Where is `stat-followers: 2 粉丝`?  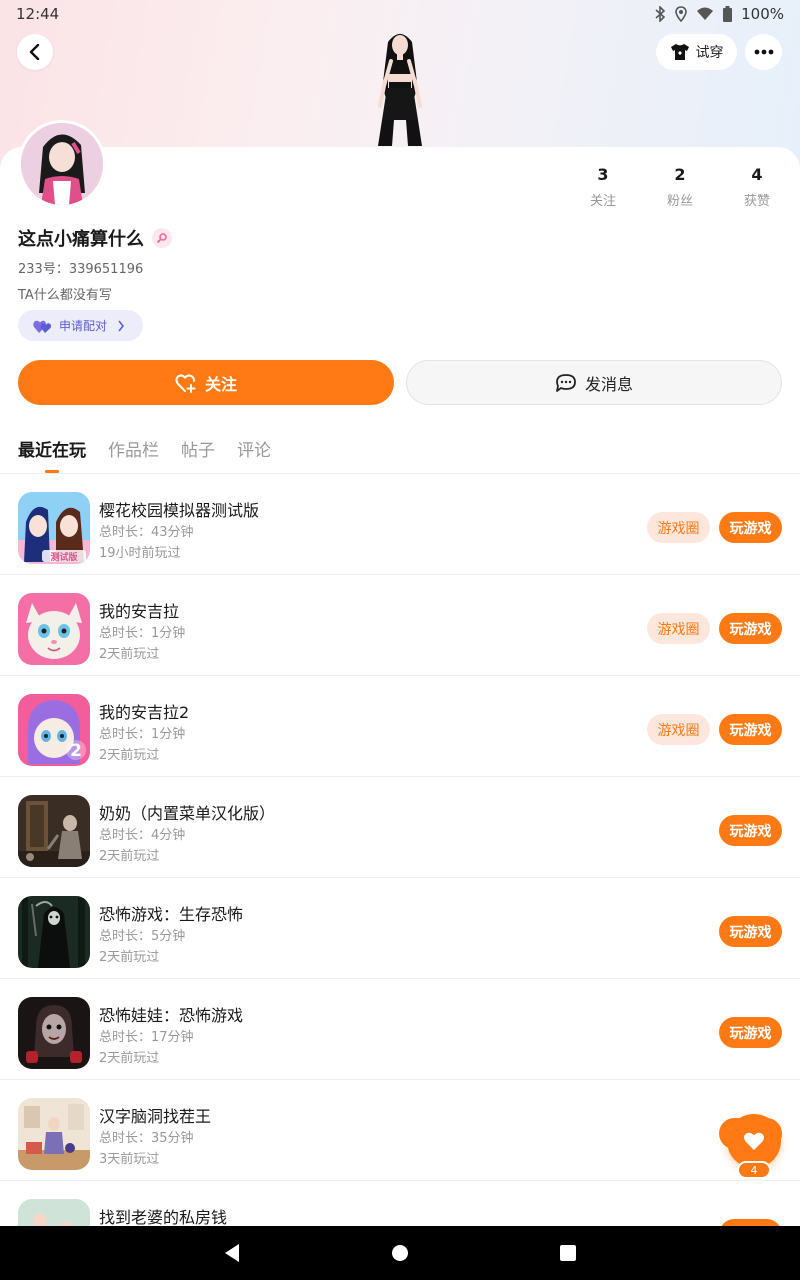
stat-followers: 2 粉丝 is located at coordinates (680, 187).